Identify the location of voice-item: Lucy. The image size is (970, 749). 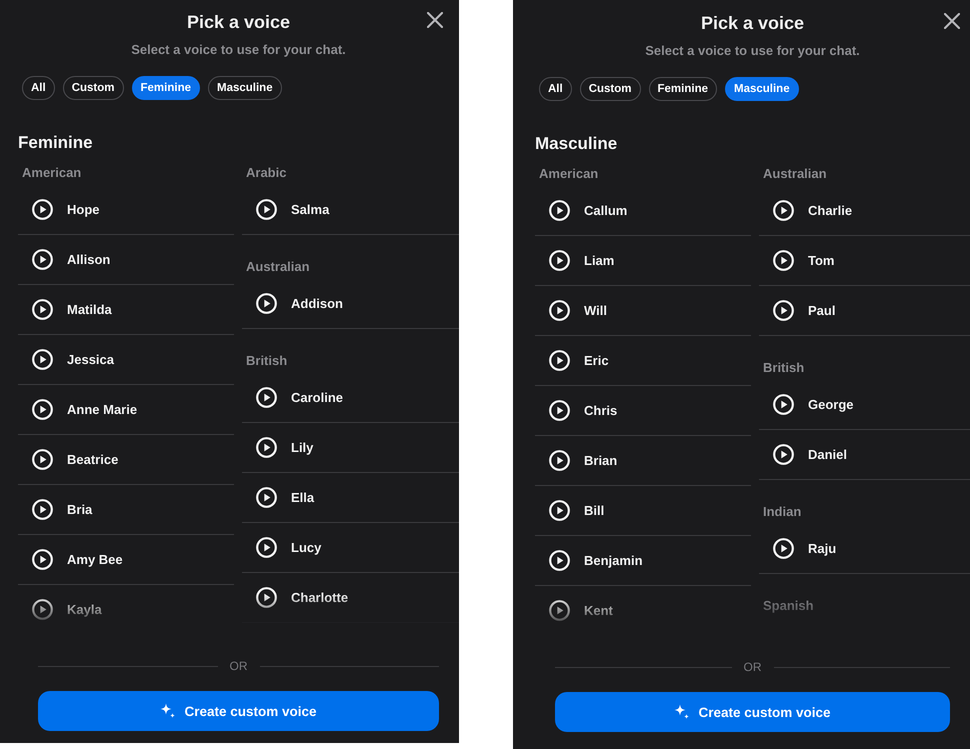
(350, 548).